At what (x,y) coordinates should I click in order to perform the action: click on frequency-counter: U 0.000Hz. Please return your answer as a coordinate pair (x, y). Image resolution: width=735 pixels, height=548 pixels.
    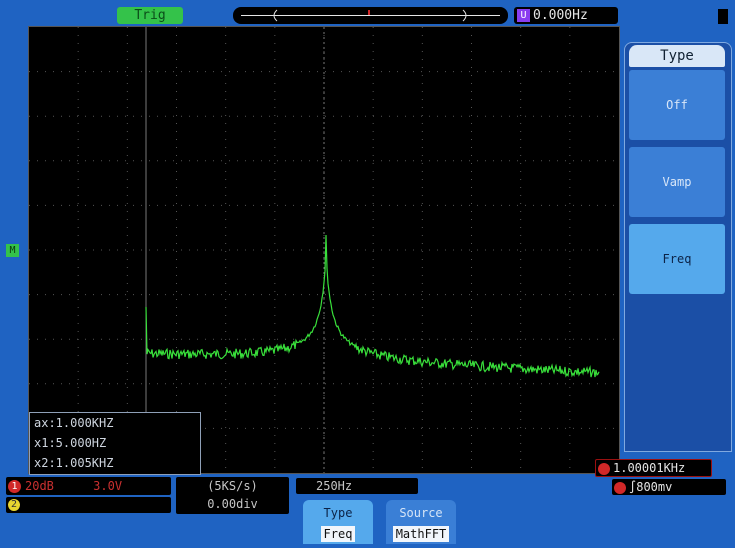
    Looking at the image, I should click on (566, 15).